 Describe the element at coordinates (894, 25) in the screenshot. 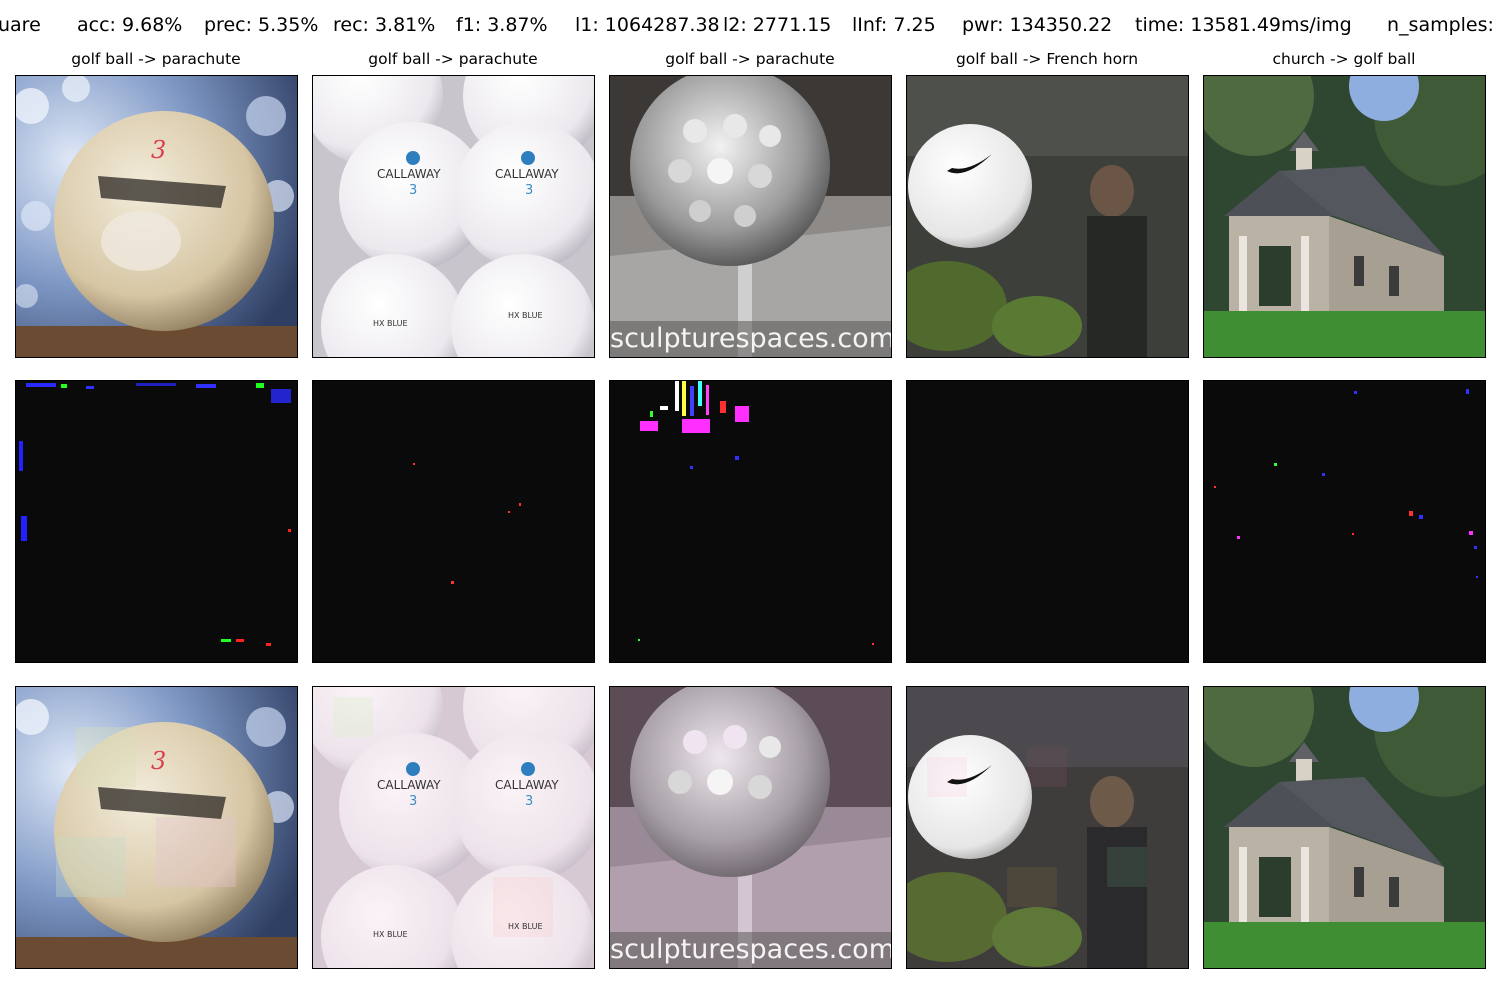

I see `metric-linf: lInf: 7.25` at that location.